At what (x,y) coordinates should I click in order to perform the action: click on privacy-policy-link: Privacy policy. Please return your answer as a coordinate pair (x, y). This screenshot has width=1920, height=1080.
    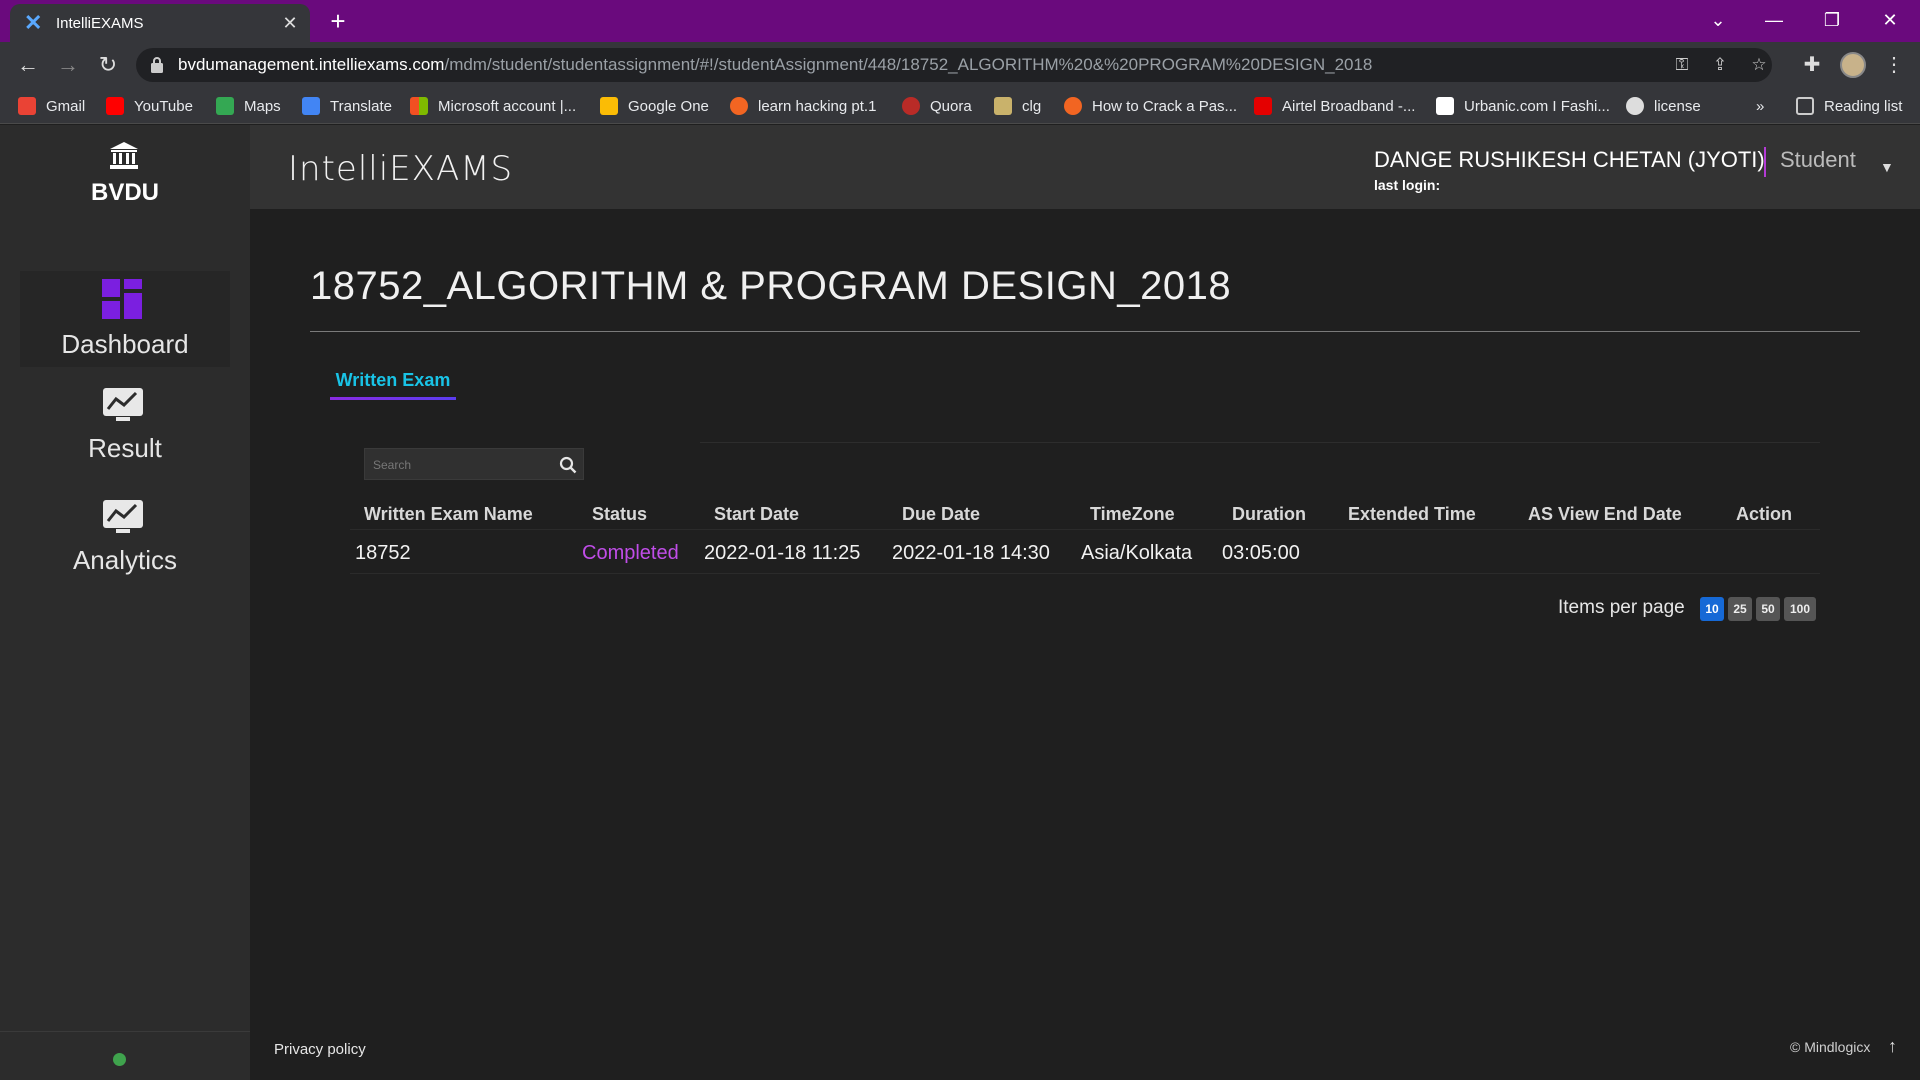
    Looking at the image, I should click on (320, 1049).